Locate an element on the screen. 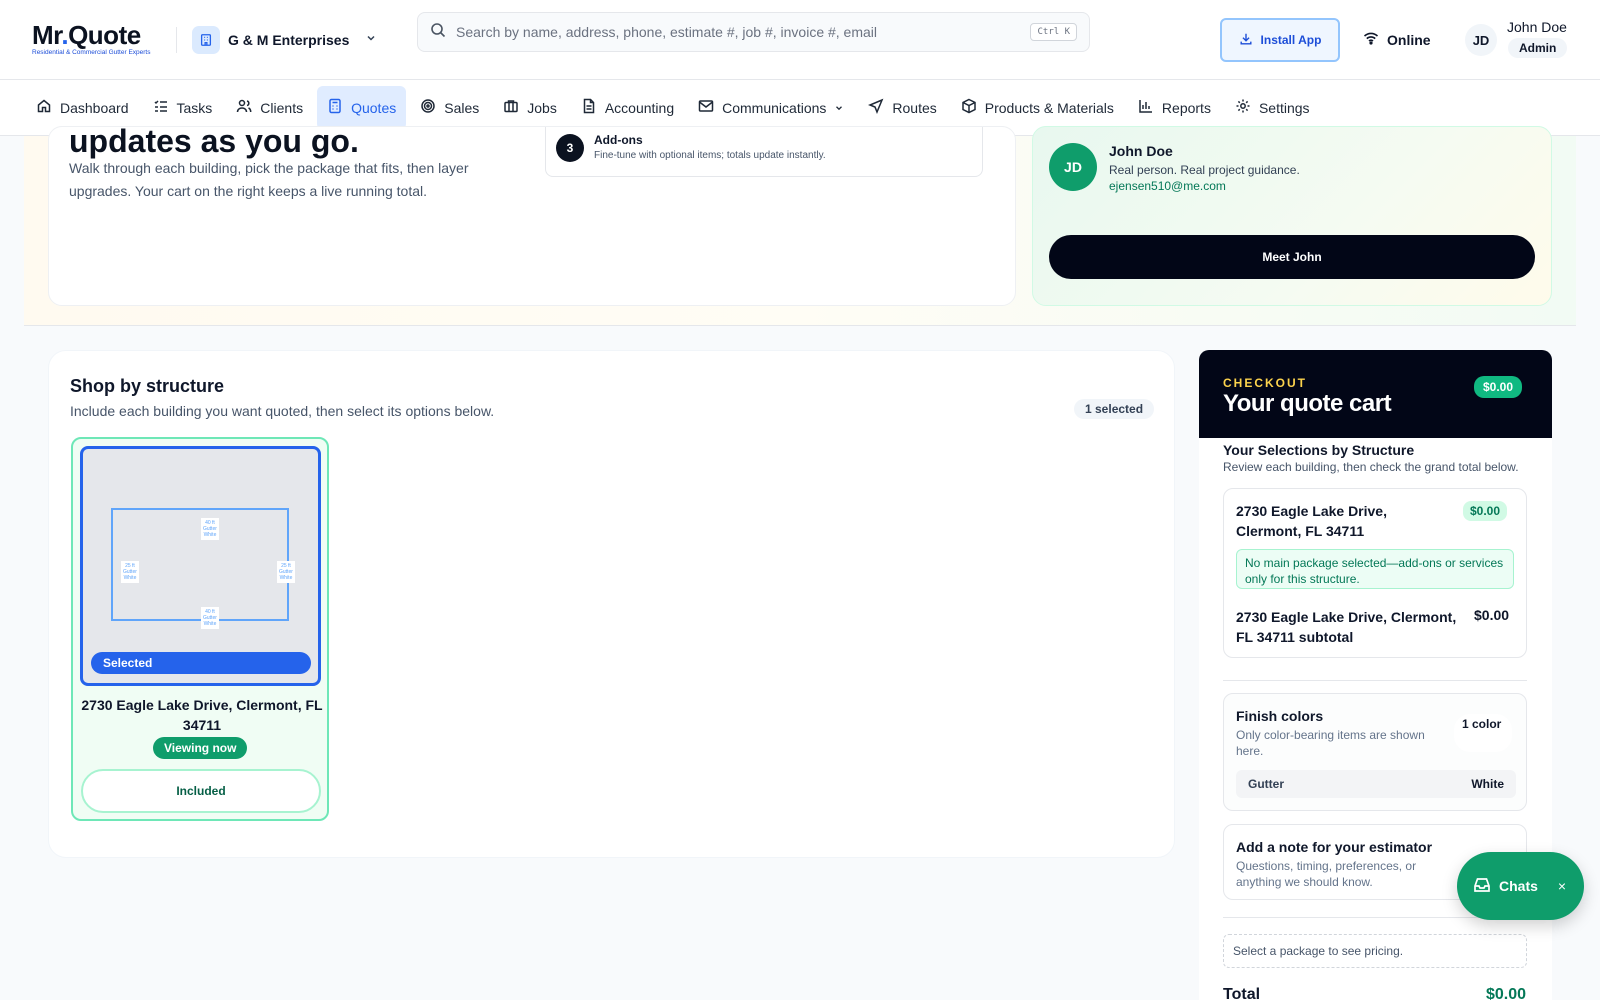  logo-tagline: Residential & Commercial Gutter Experts is located at coordinates (91, 52).